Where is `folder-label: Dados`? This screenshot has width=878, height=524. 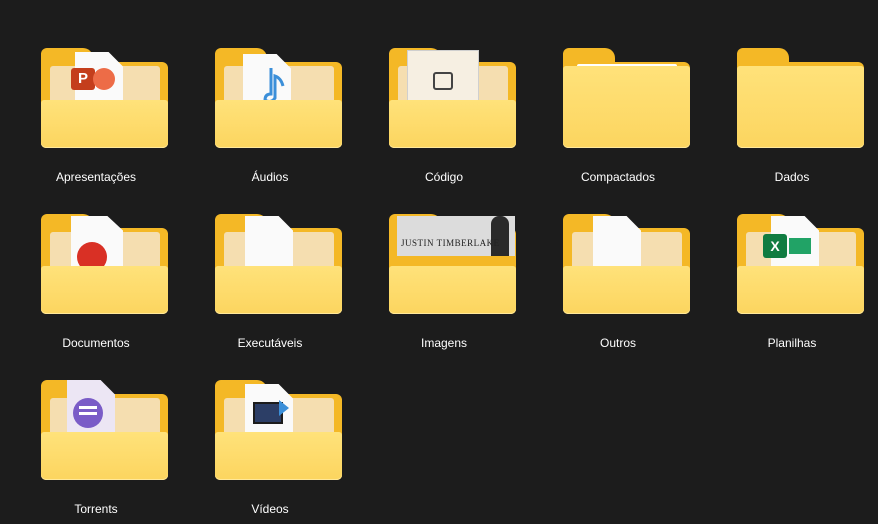
folder-label: Dados is located at coordinates (792, 177).